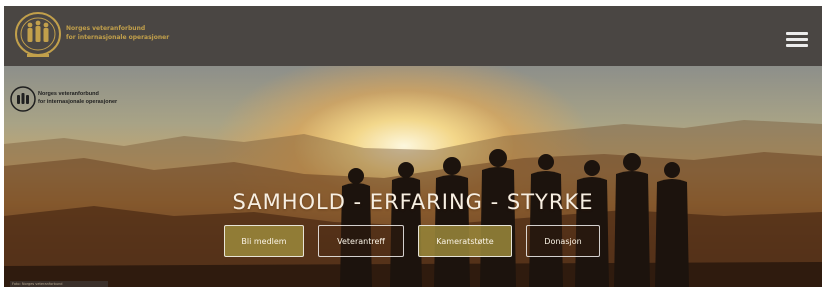 The image size is (826, 287). What do you see at coordinates (68, 94) in the screenshot?
I see `hero-brand-line1: Norges veteranforbund` at bounding box center [68, 94].